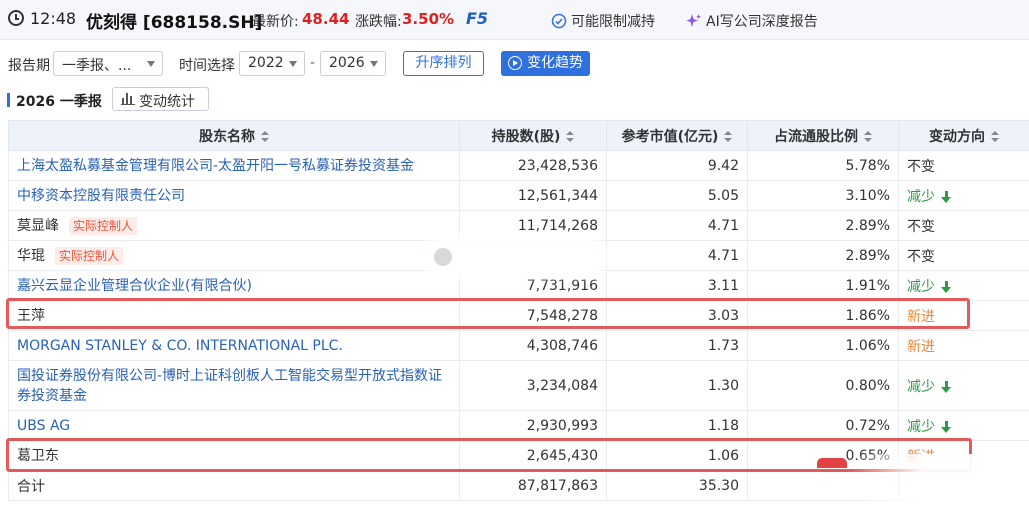 The height and width of the screenshot is (517, 1029). Describe the element at coordinates (428, 19) in the screenshot. I see `change-pct-value: 3.50%` at that location.